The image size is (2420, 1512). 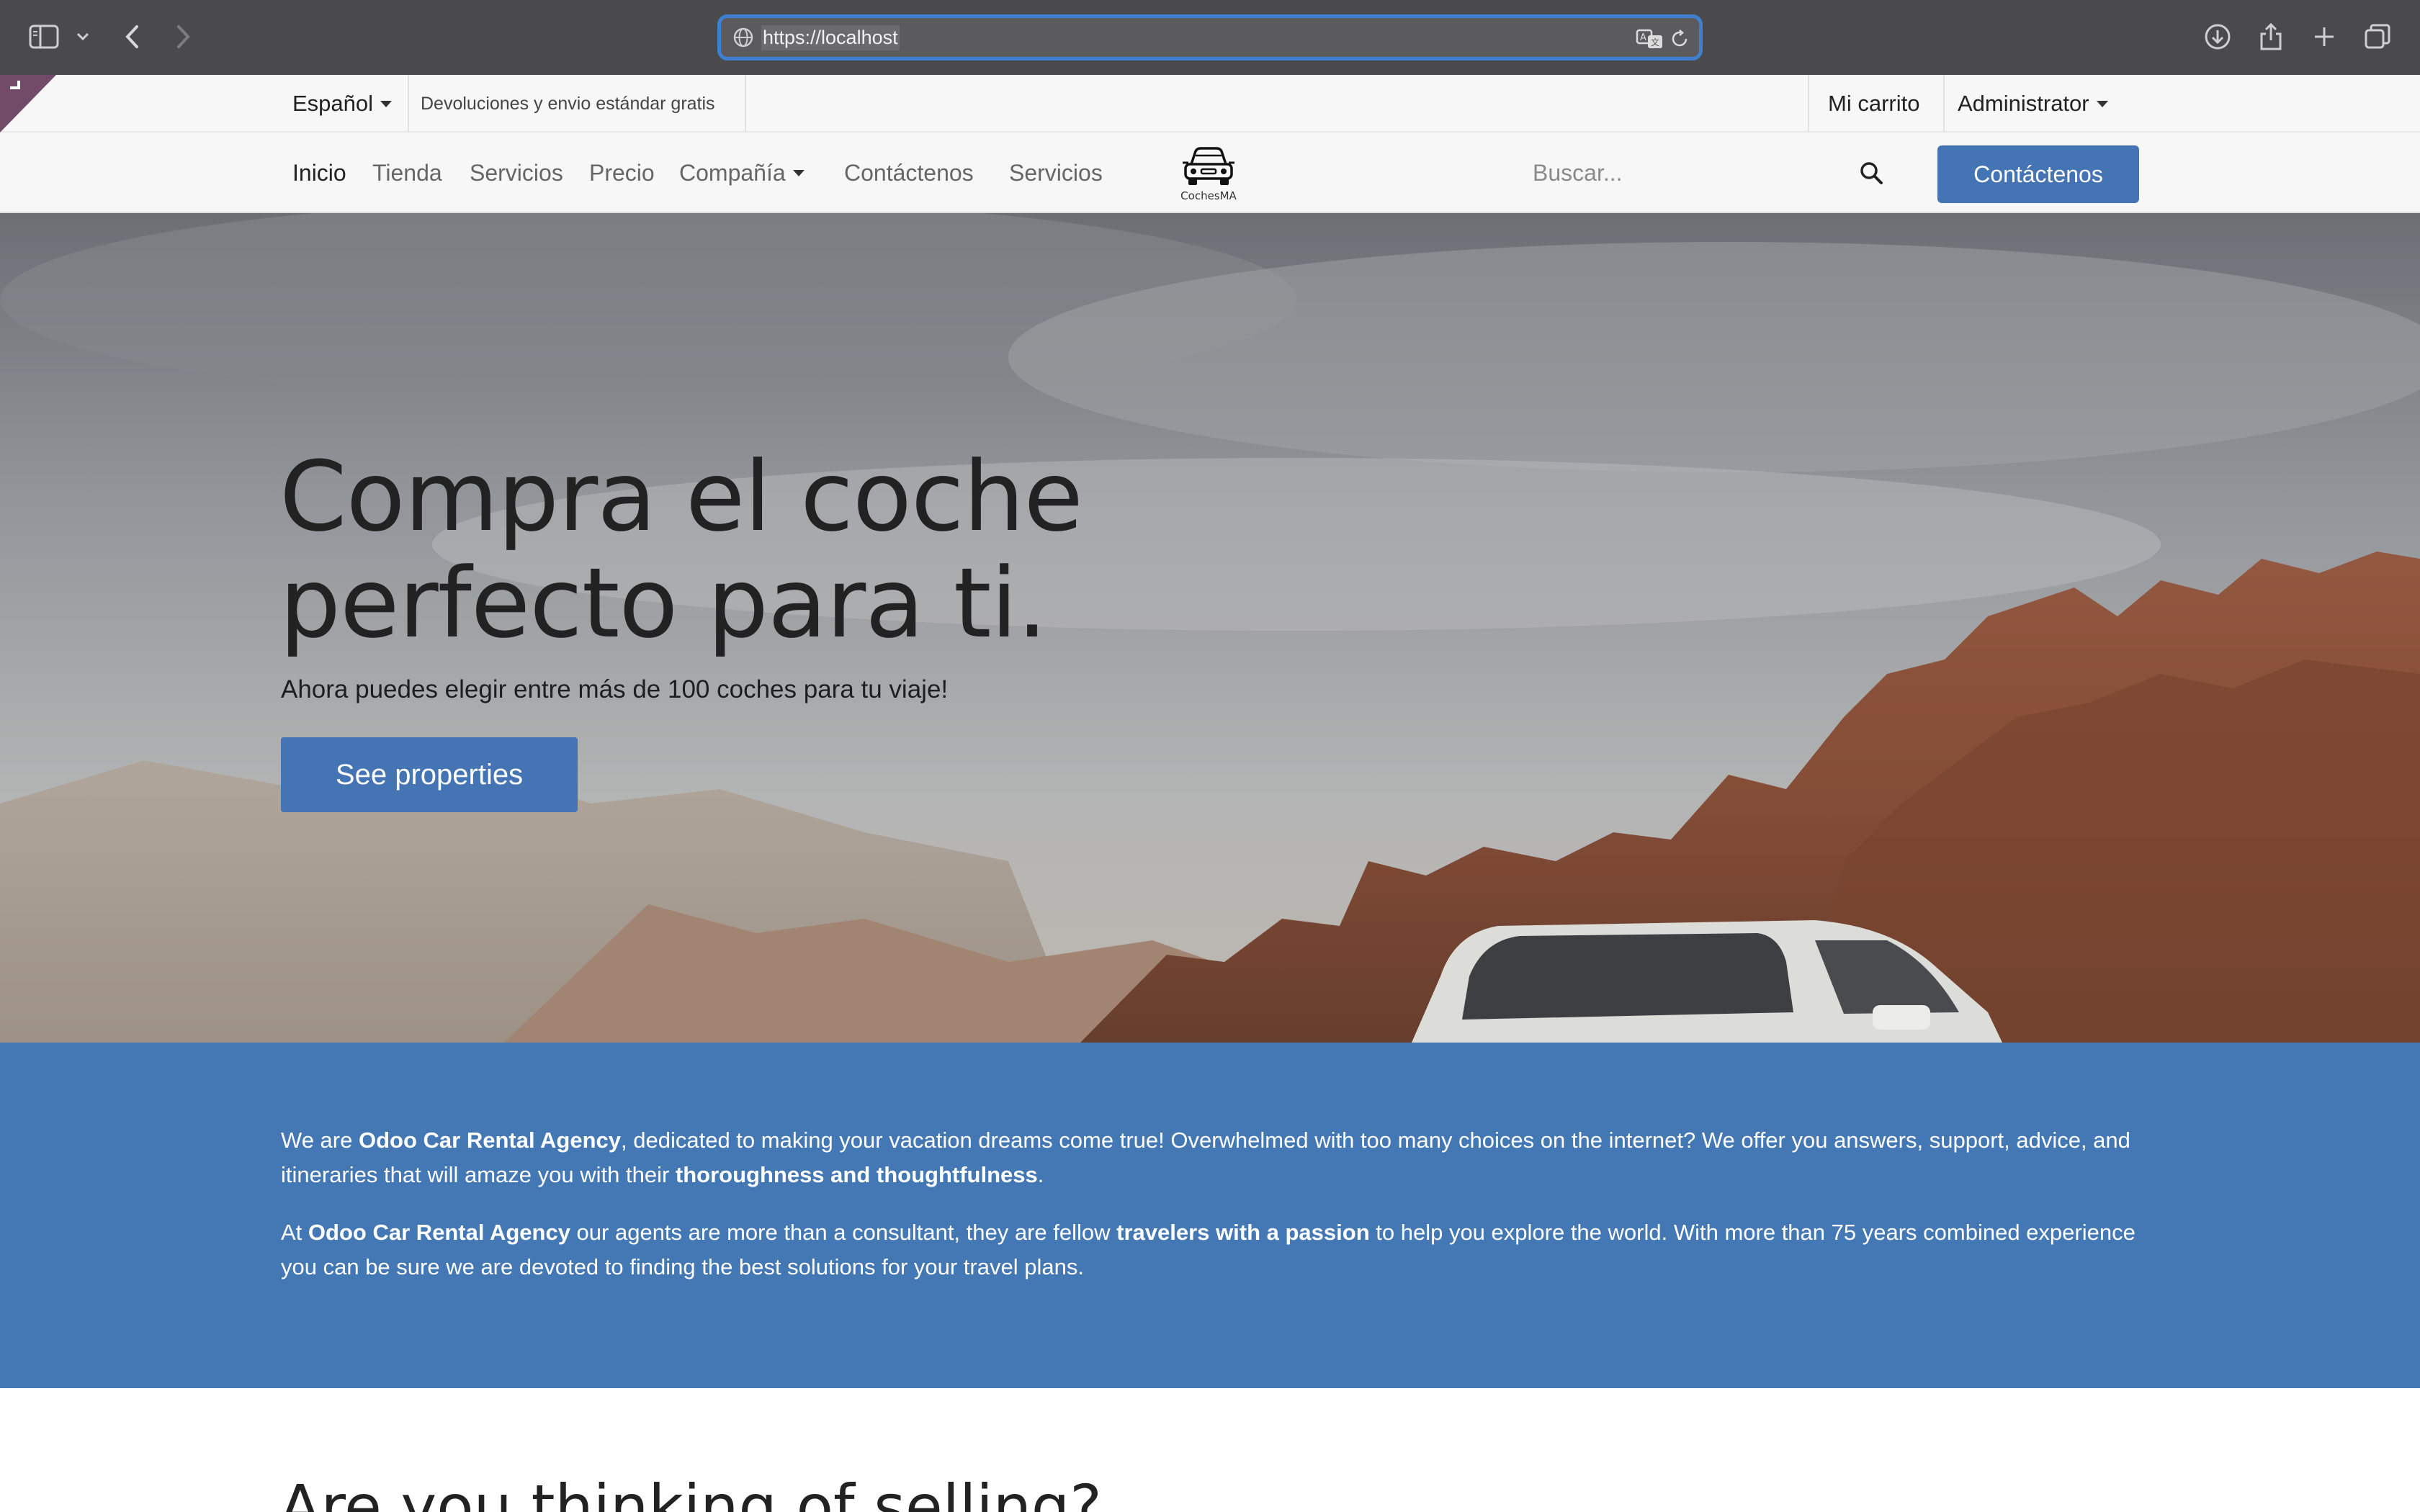 What do you see at coordinates (183, 37) in the screenshot?
I see `forward-arrow-icon` at bounding box center [183, 37].